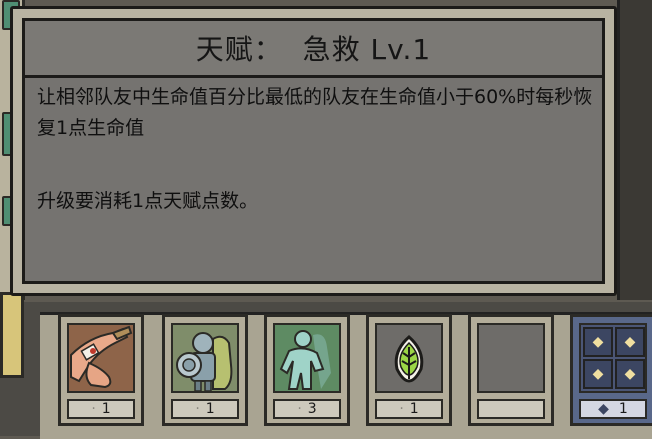 This screenshot has width=652, height=439. I want to click on talent-title: 天赋： 急救 Lv.1, so click(313, 49).